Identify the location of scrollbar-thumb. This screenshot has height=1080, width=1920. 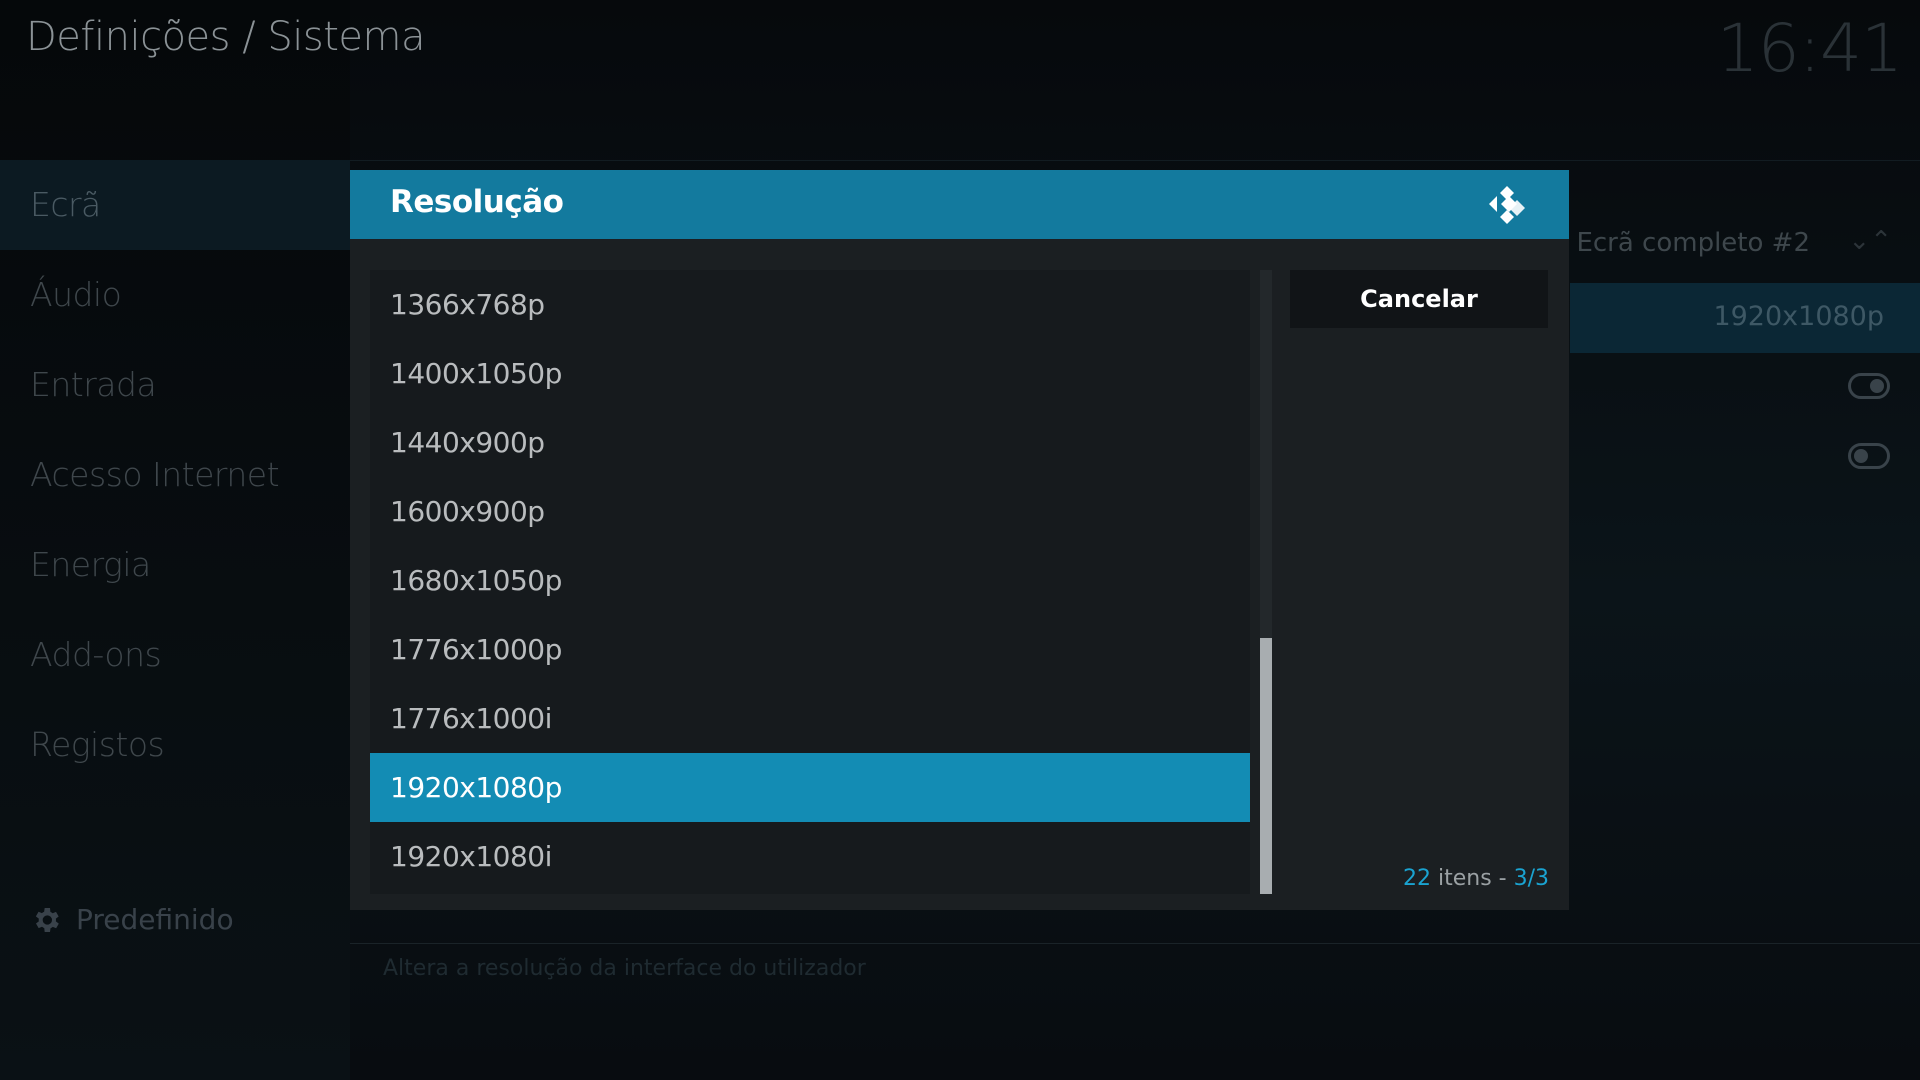
(1266, 766).